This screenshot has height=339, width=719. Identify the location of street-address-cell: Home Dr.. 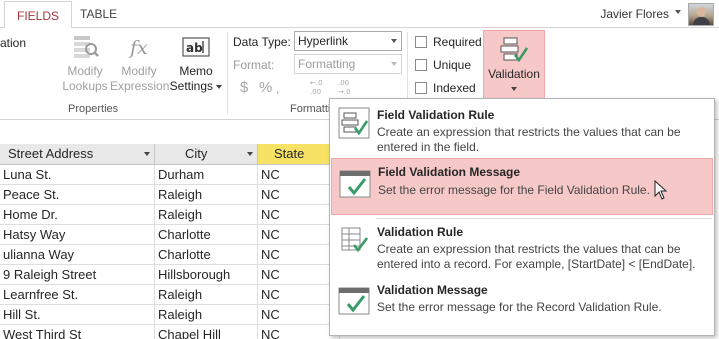
(77, 215).